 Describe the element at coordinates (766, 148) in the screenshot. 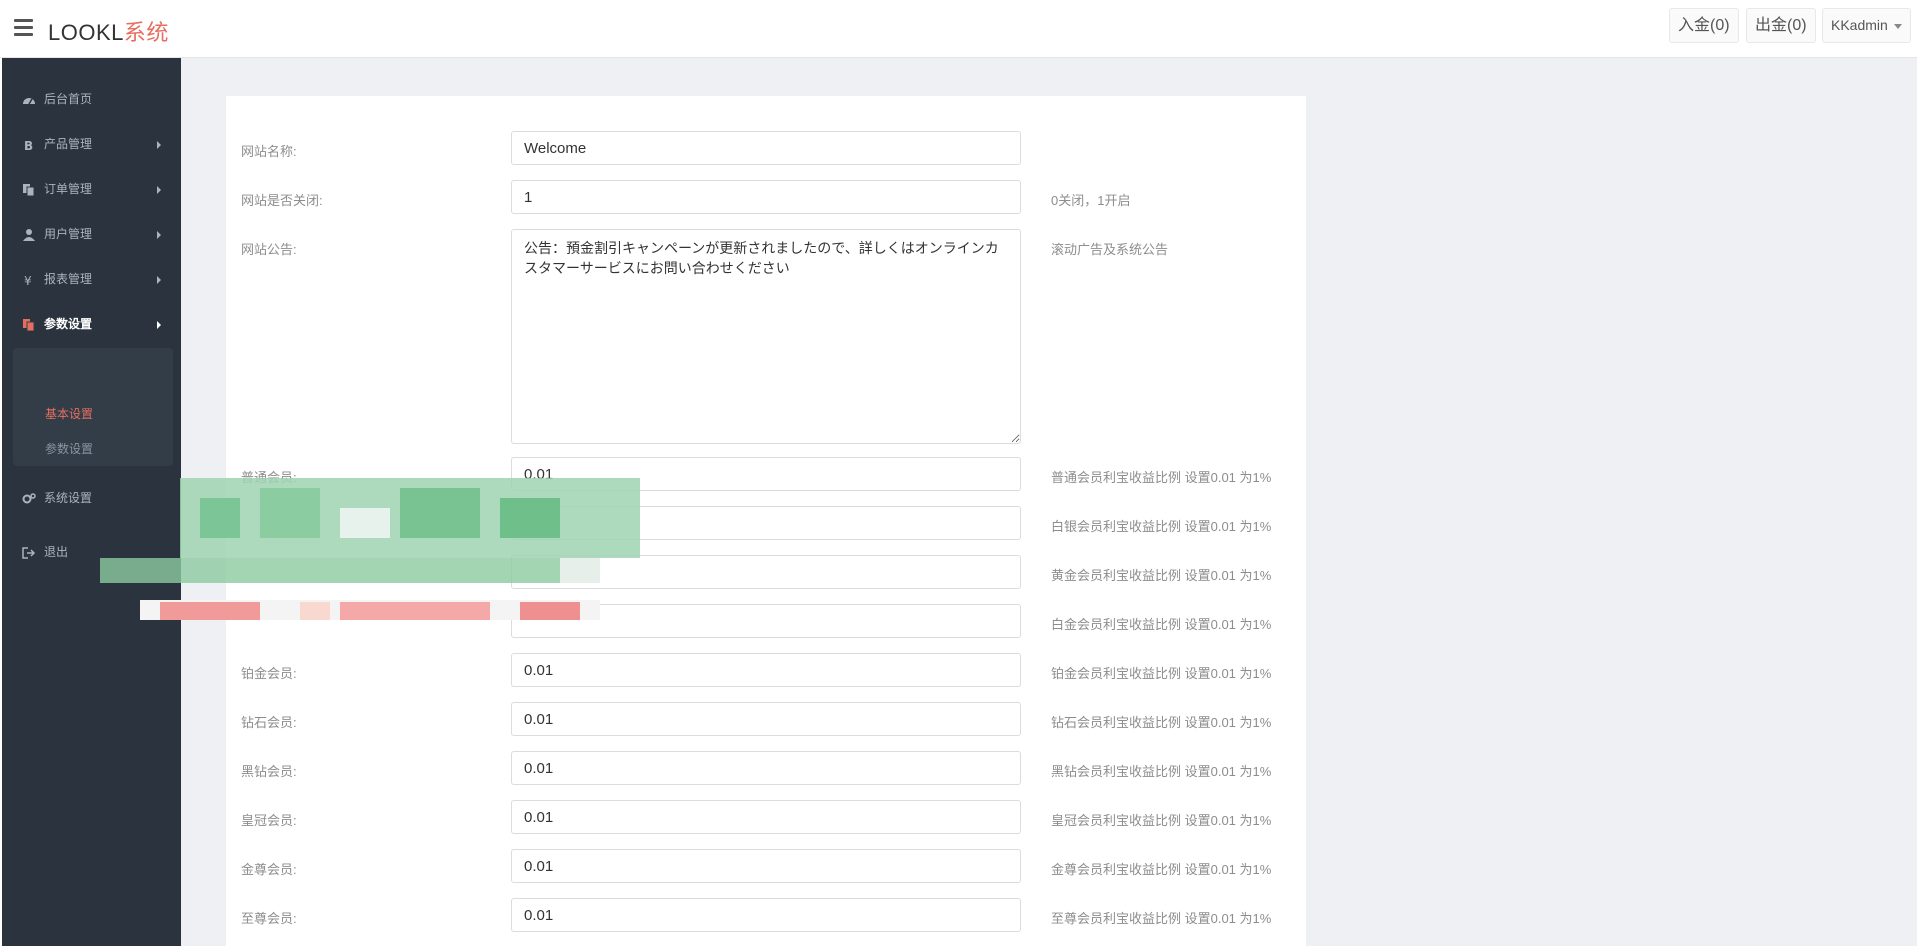

I see `site-name-input` at that location.